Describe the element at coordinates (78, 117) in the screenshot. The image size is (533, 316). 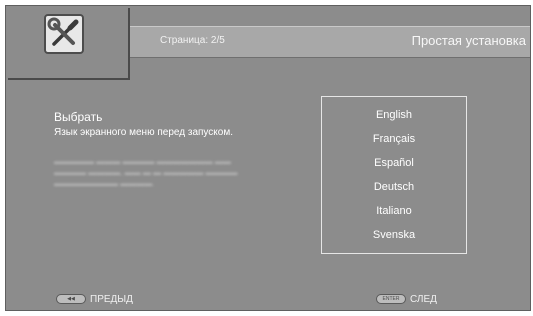
I see `select-heading: Выбрать` at that location.